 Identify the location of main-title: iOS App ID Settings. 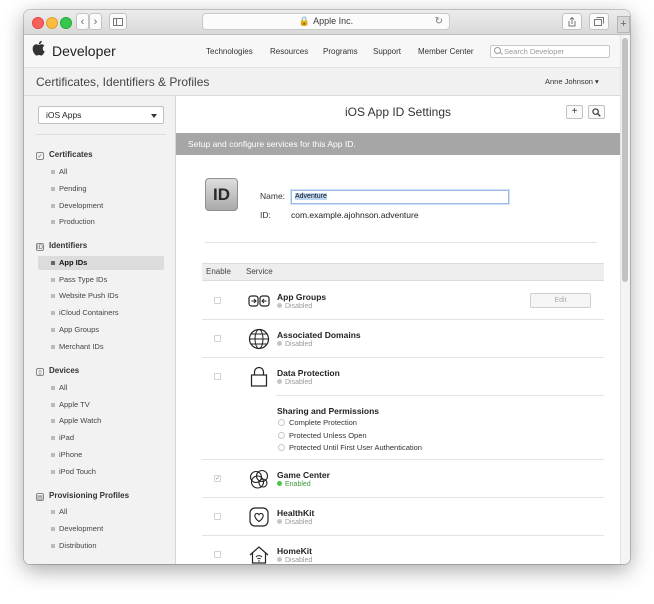
(398, 112).